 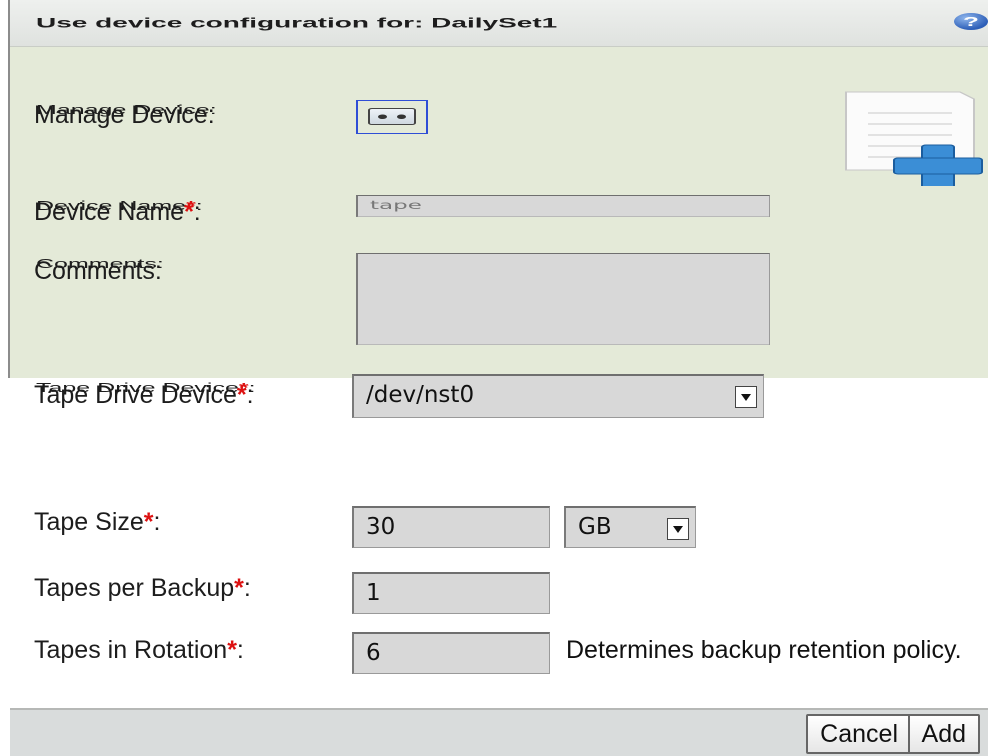 I want to click on comments-text: Comments:, so click(x=98, y=271).